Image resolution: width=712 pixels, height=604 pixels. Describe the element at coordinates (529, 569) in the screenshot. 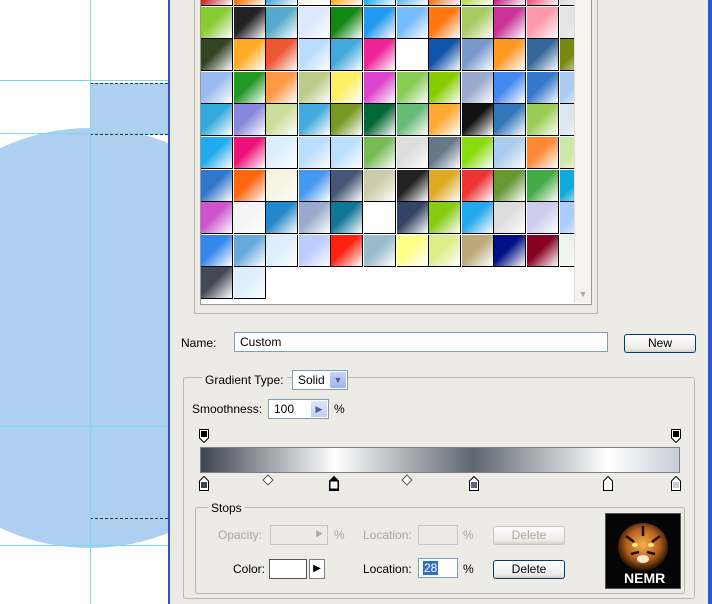

I see `color-delete-button: Delete` at that location.